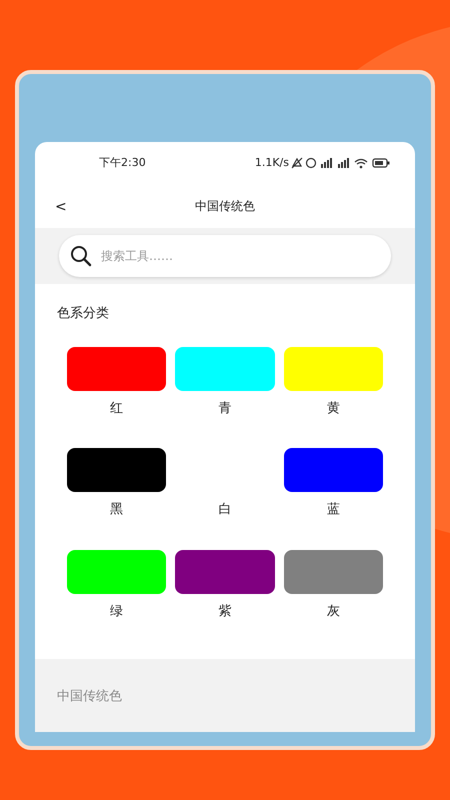 Image resolution: width=450 pixels, height=800 pixels. I want to click on swatch-label: 白, so click(225, 510).